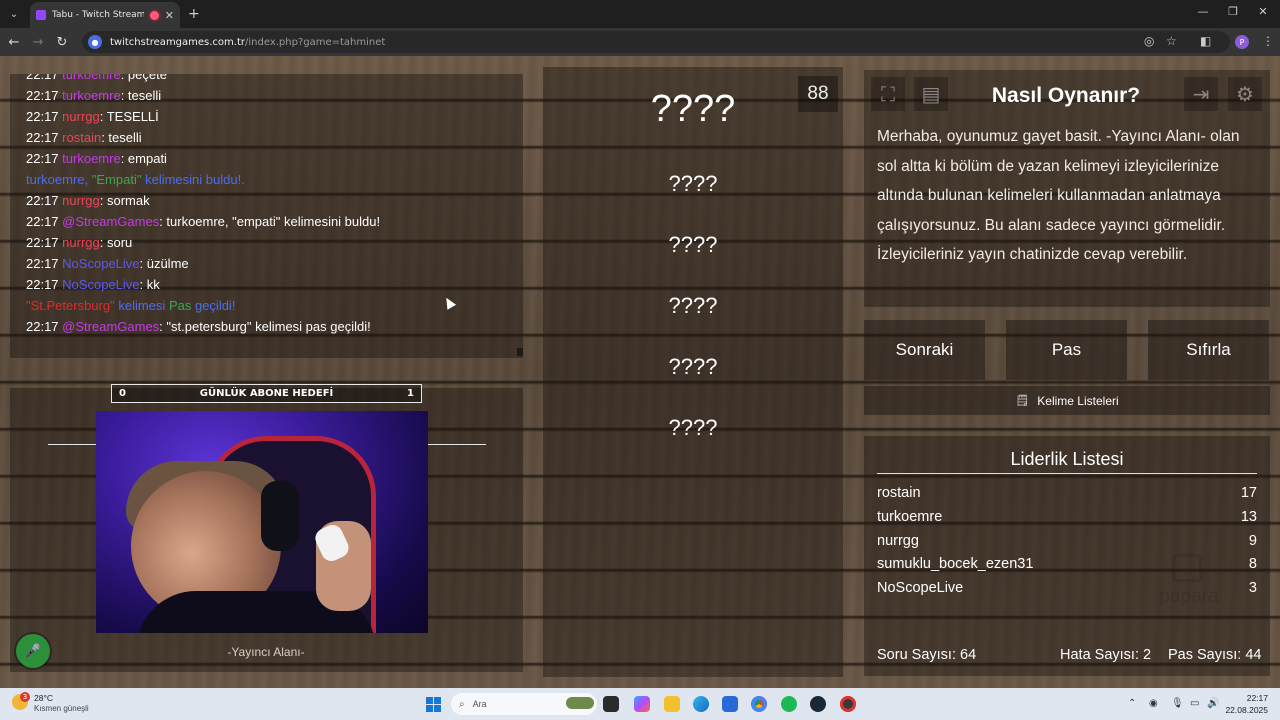 The height and width of the screenshot is (720, 1280). Describe the element at coordinates (41, 15) in the screenshot. I see `site-favicon-icon` at that location.